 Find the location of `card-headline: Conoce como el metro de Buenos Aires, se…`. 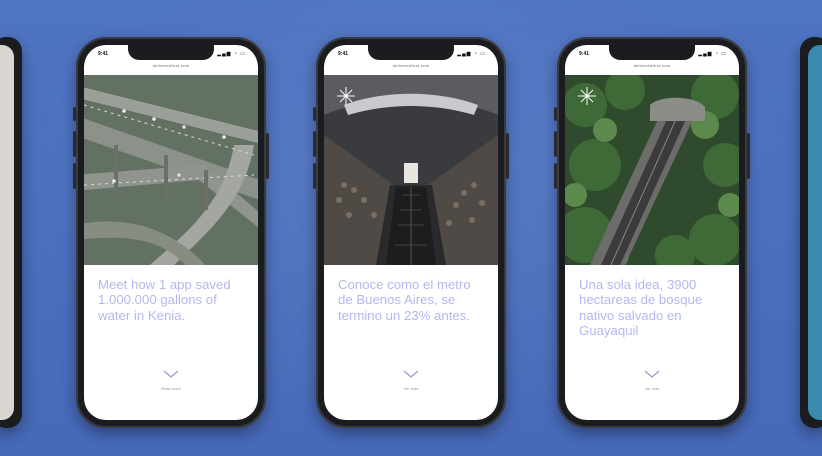

card-headline: Conoce como el metro de Buenos Aires, se… is located at coordinates (404, 300).